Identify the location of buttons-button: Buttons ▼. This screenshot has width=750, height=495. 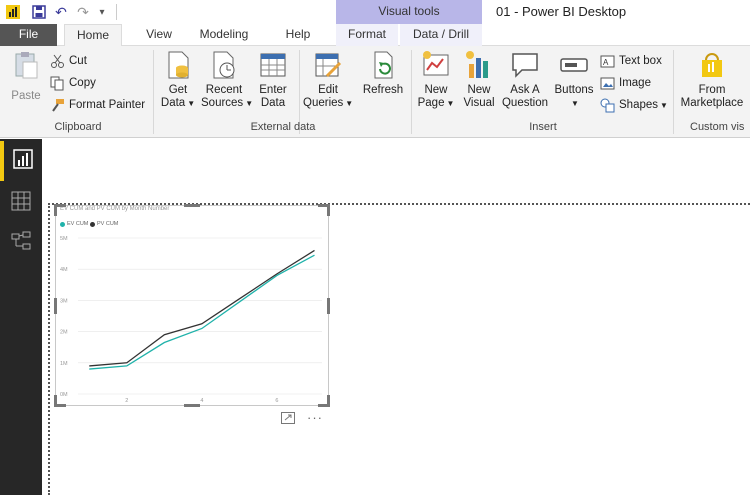
(574, 80).